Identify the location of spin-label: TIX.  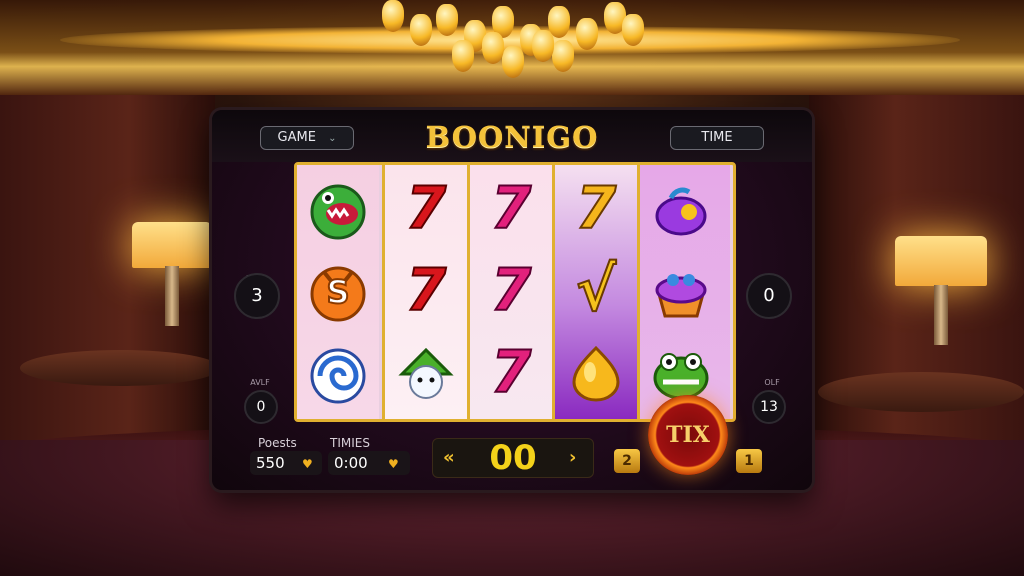
(688, 435).